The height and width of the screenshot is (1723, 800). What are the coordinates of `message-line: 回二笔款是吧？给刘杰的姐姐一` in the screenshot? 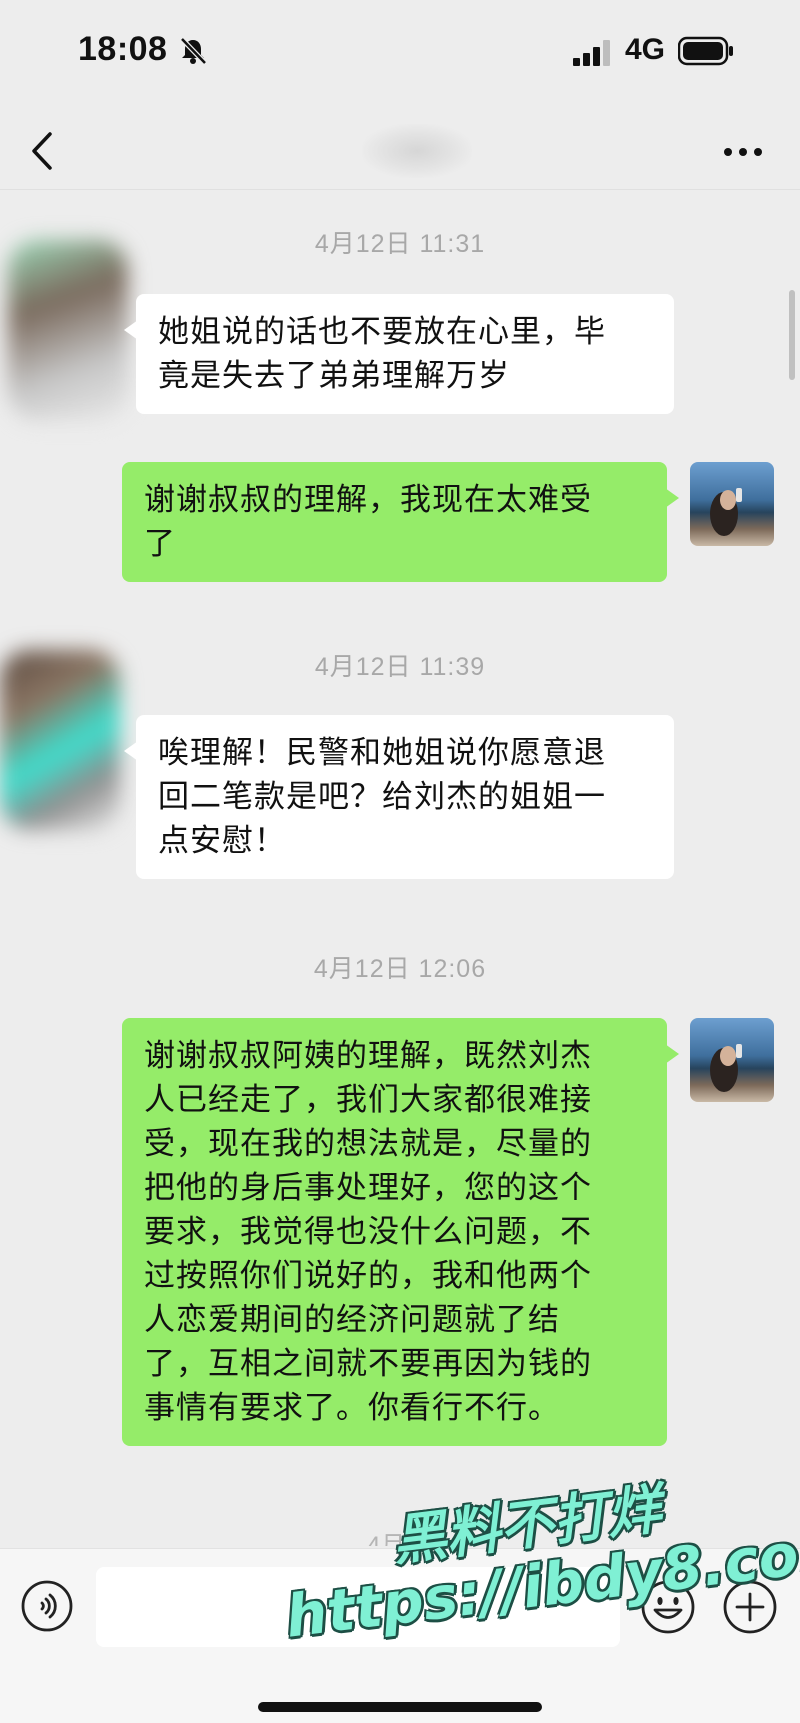 It's located at (382, 797).